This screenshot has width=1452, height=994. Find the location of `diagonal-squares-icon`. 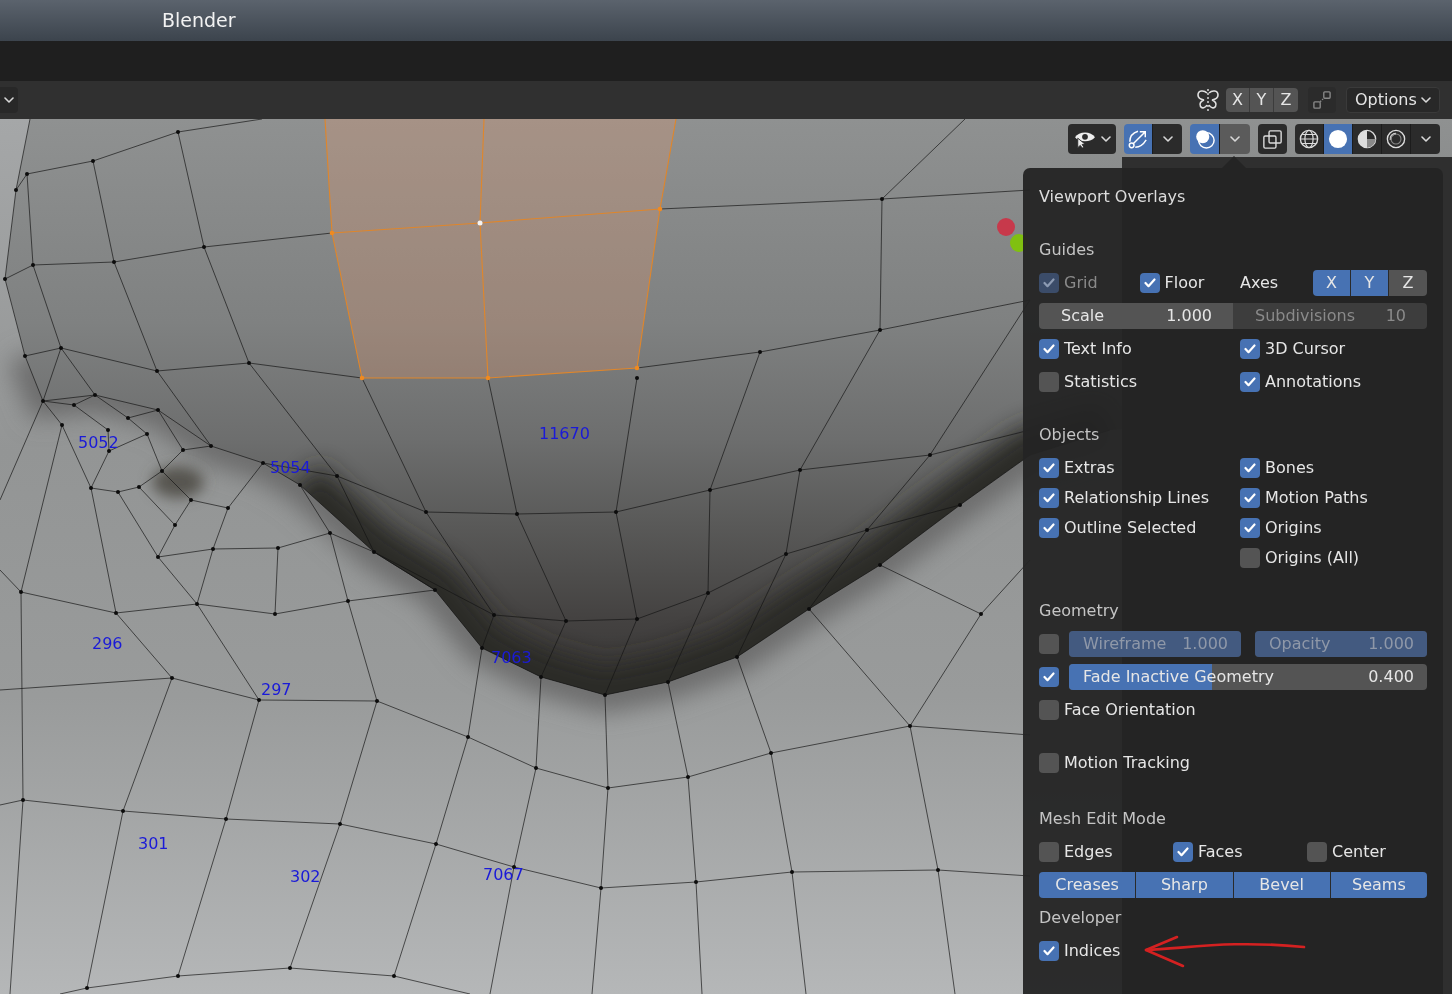

diagonal-squares-icon is located at coordinates (1322, 100).